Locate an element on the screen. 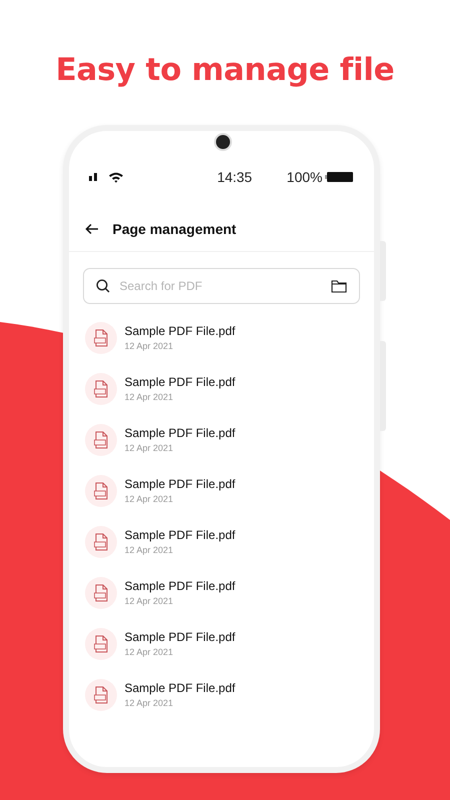 Image resolution: width=450 pixels, height=800 pixels. camera-icon is located at coordinates (223, 142).